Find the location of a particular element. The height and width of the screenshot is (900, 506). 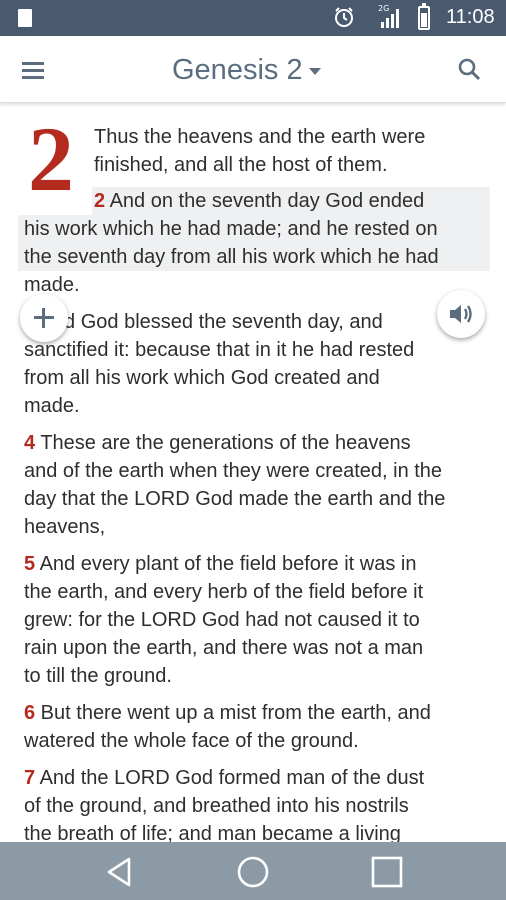

verse-text: heavens, is located at coordinates (65, 527).